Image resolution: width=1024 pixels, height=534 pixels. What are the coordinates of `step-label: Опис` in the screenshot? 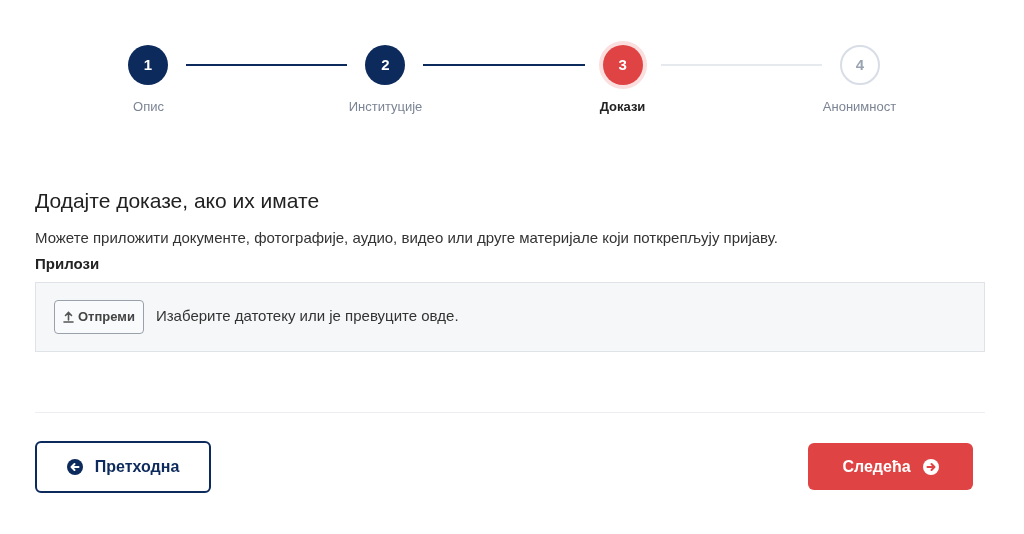 It's located at (148, 107).